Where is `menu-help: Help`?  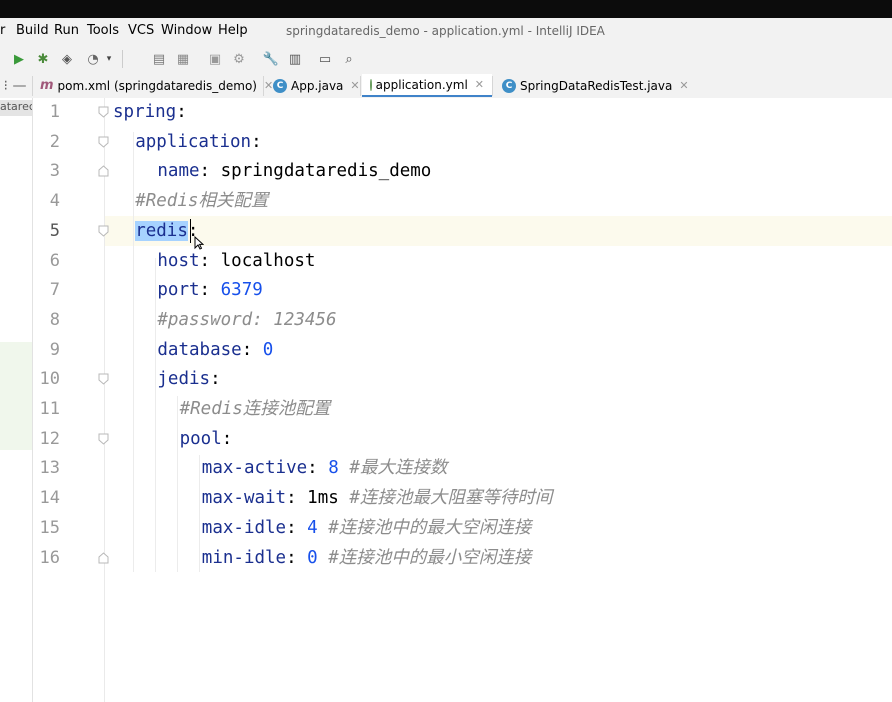 menu-help: Help is located at coordinates (233, 30).